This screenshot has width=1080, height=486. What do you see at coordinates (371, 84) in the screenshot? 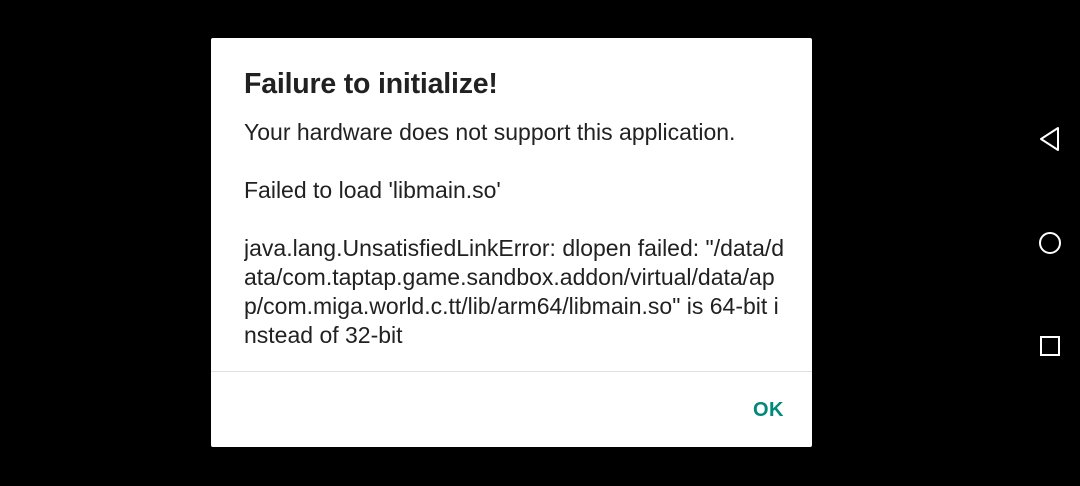
I see `dialog-title: Failure to initialize!` at bounding box center [371, 84].